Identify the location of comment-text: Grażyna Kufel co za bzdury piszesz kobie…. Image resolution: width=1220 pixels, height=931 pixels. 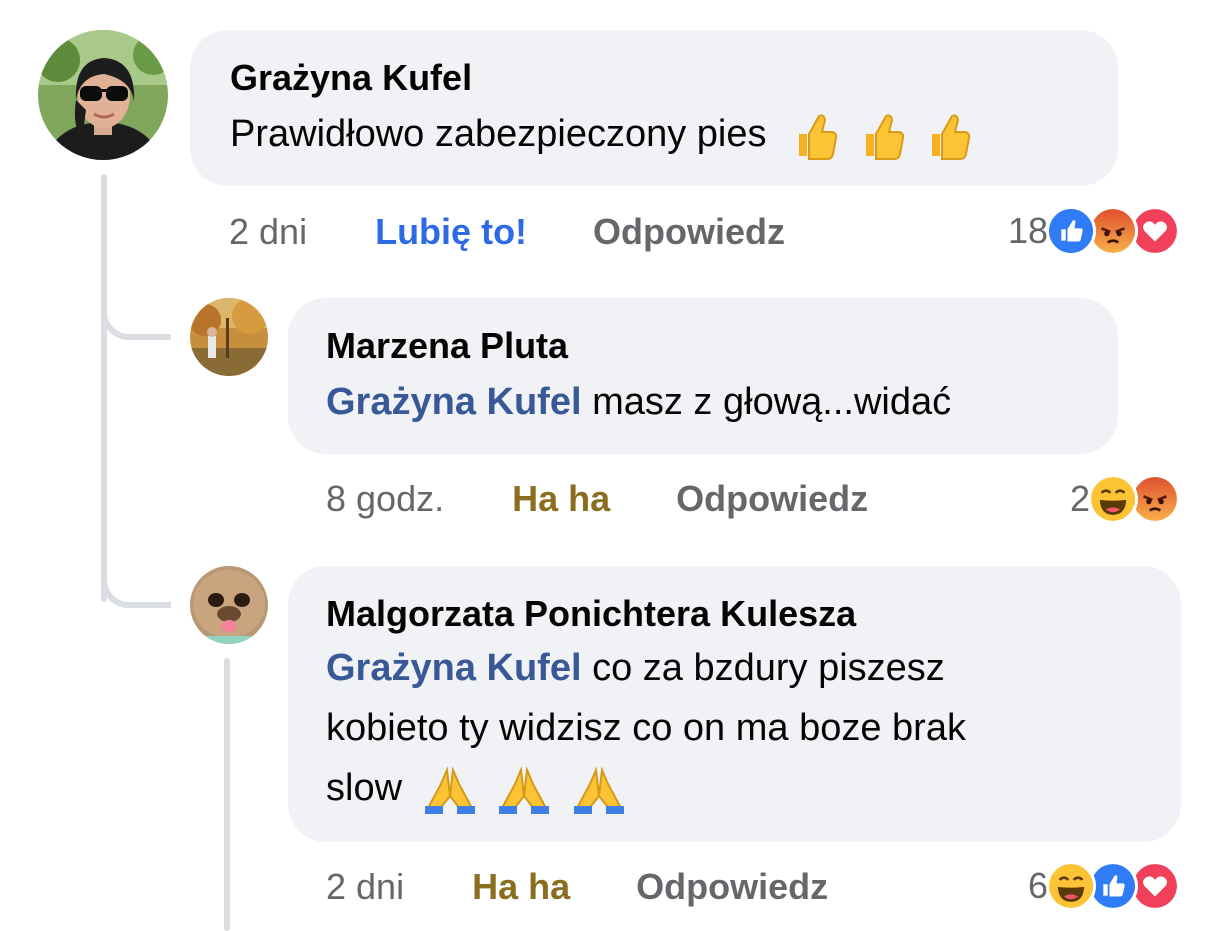
(734, 728).